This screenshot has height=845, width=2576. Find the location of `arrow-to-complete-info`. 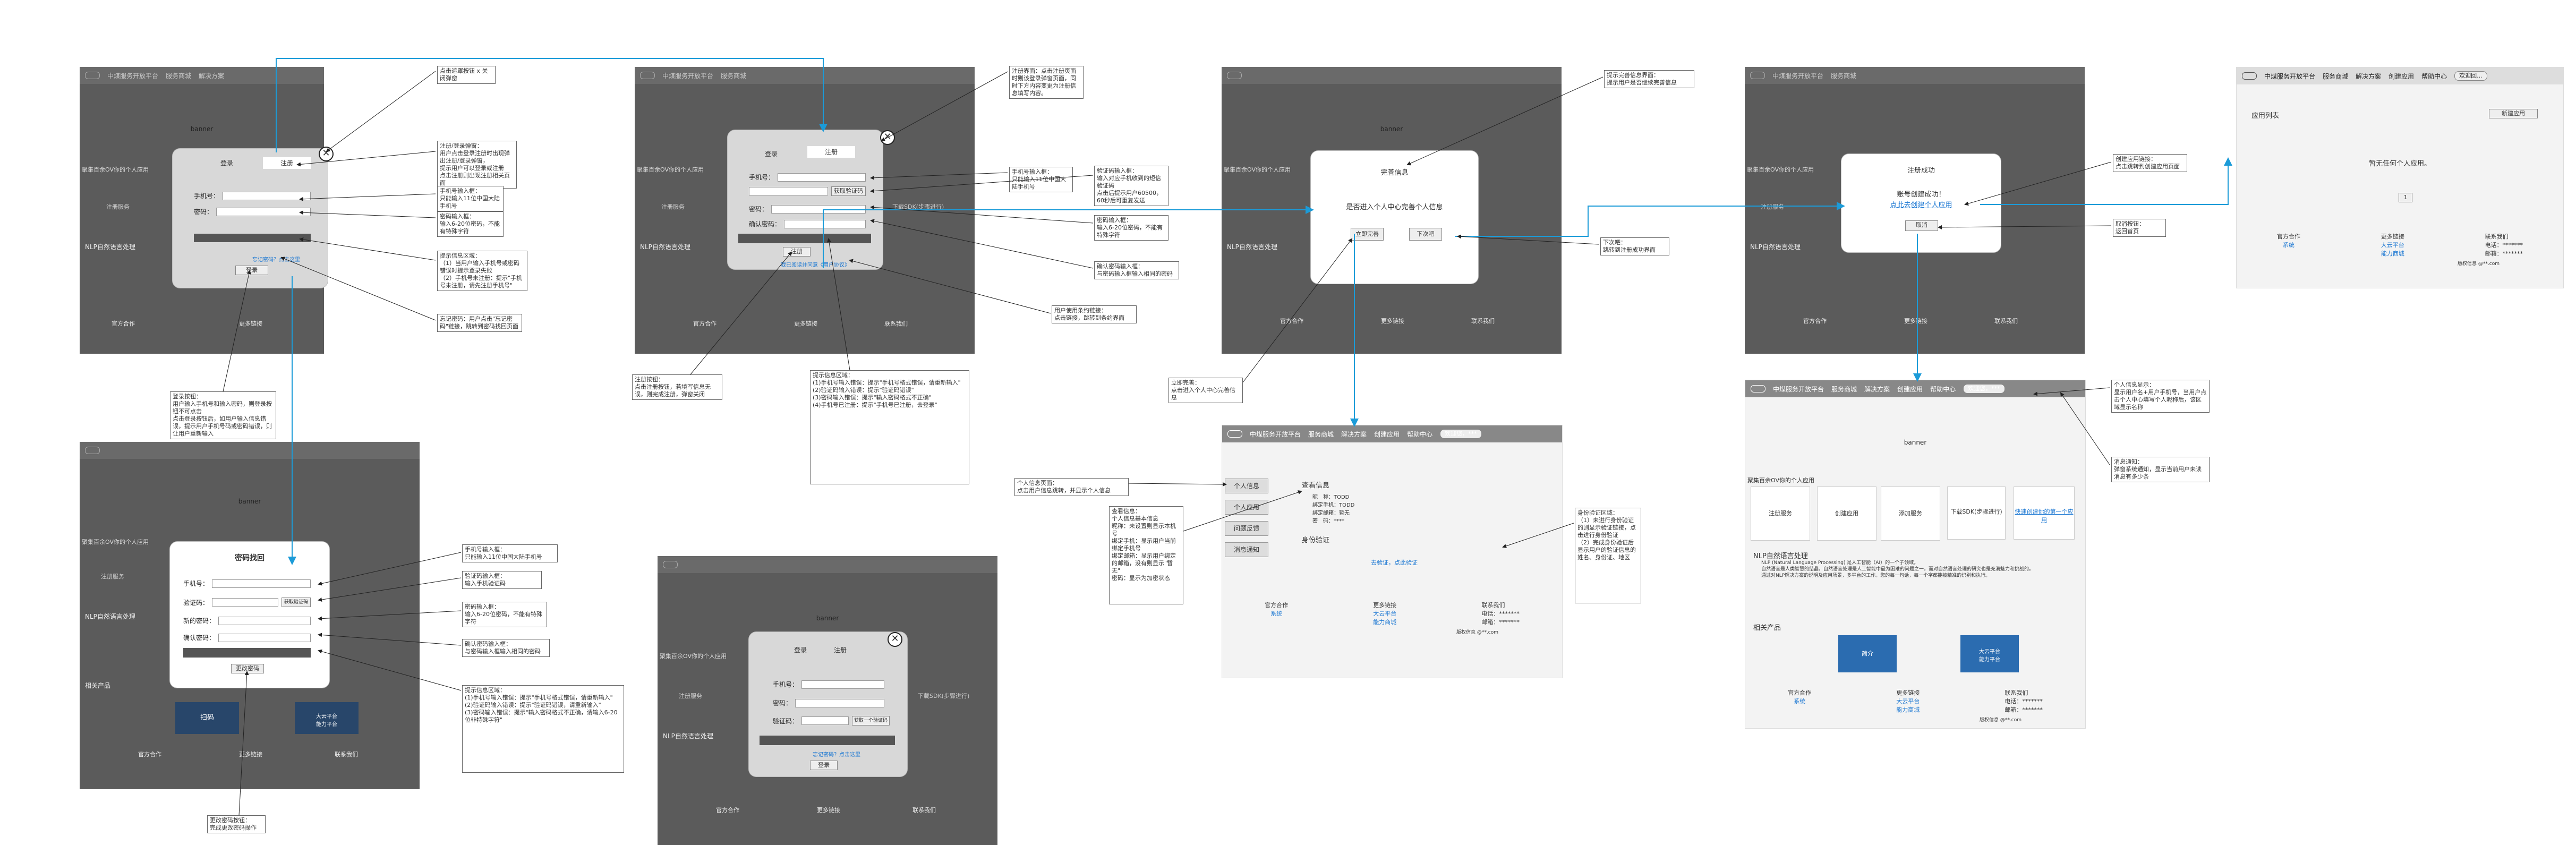

arrow-to-complete-info is located at coordinates (1069, 237).